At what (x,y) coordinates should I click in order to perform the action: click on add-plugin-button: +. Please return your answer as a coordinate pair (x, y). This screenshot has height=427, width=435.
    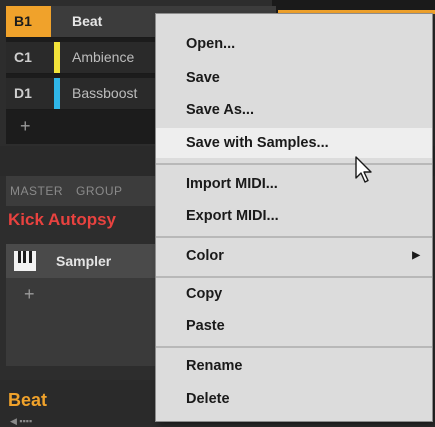
    Looking at the image, I should click on (29, 294).